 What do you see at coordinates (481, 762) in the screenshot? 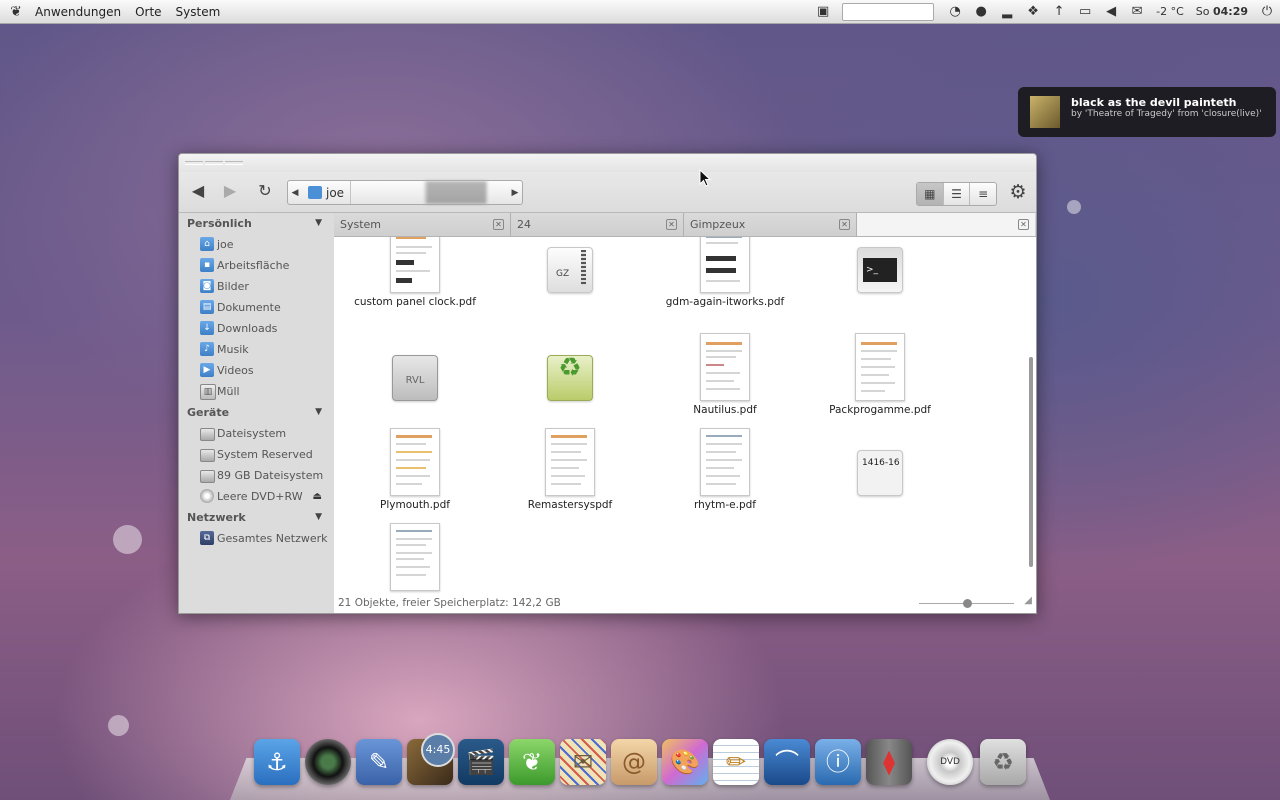
I see `clapper-icon: 🎬` at bounding box center [481, 762].